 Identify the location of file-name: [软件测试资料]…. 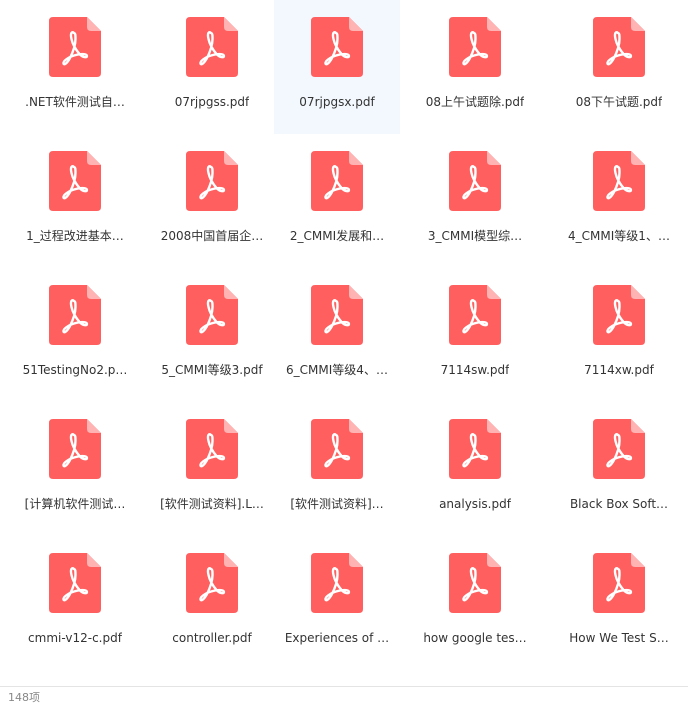
(337, 504).